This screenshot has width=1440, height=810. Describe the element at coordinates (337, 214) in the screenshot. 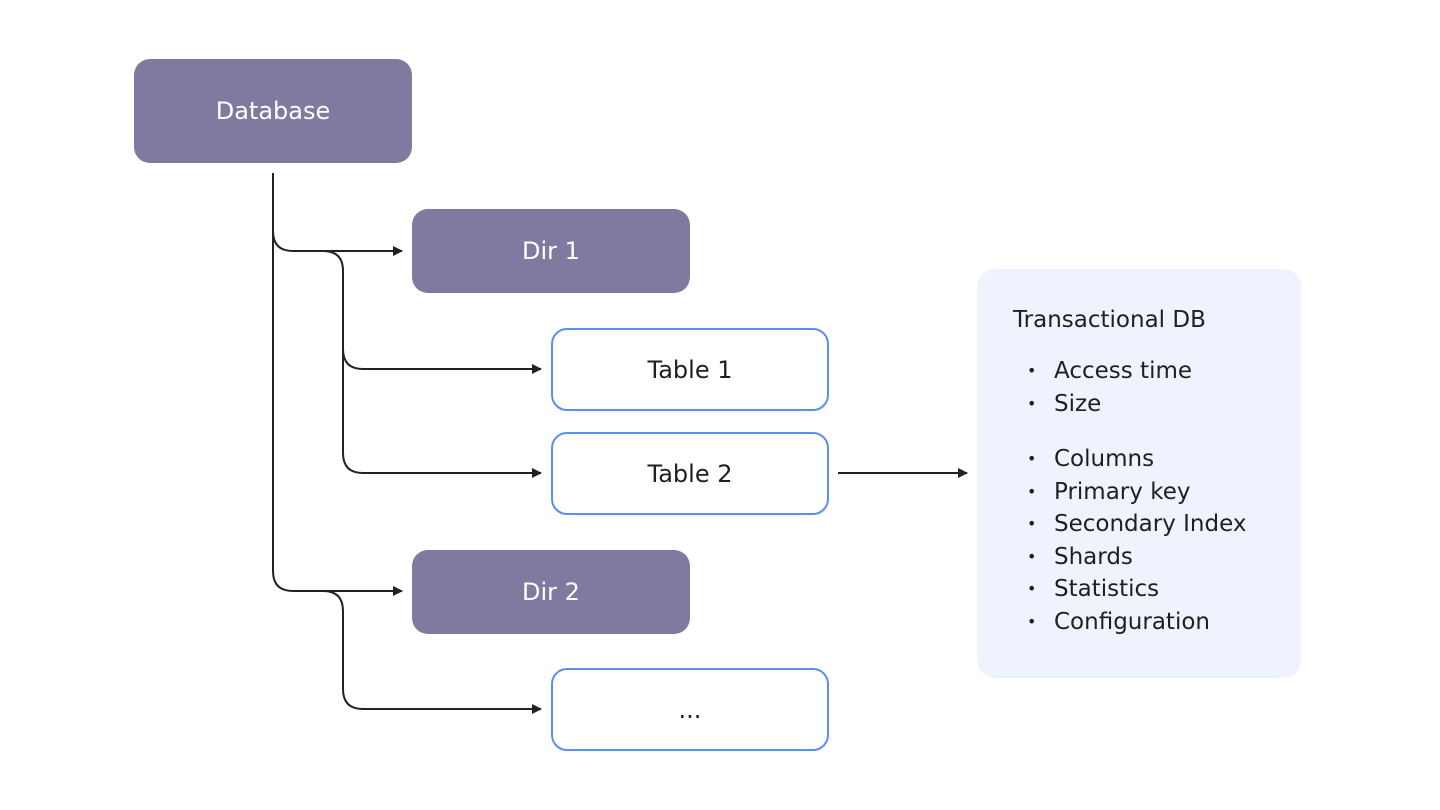

I see `edge-database-dir1` at that location.